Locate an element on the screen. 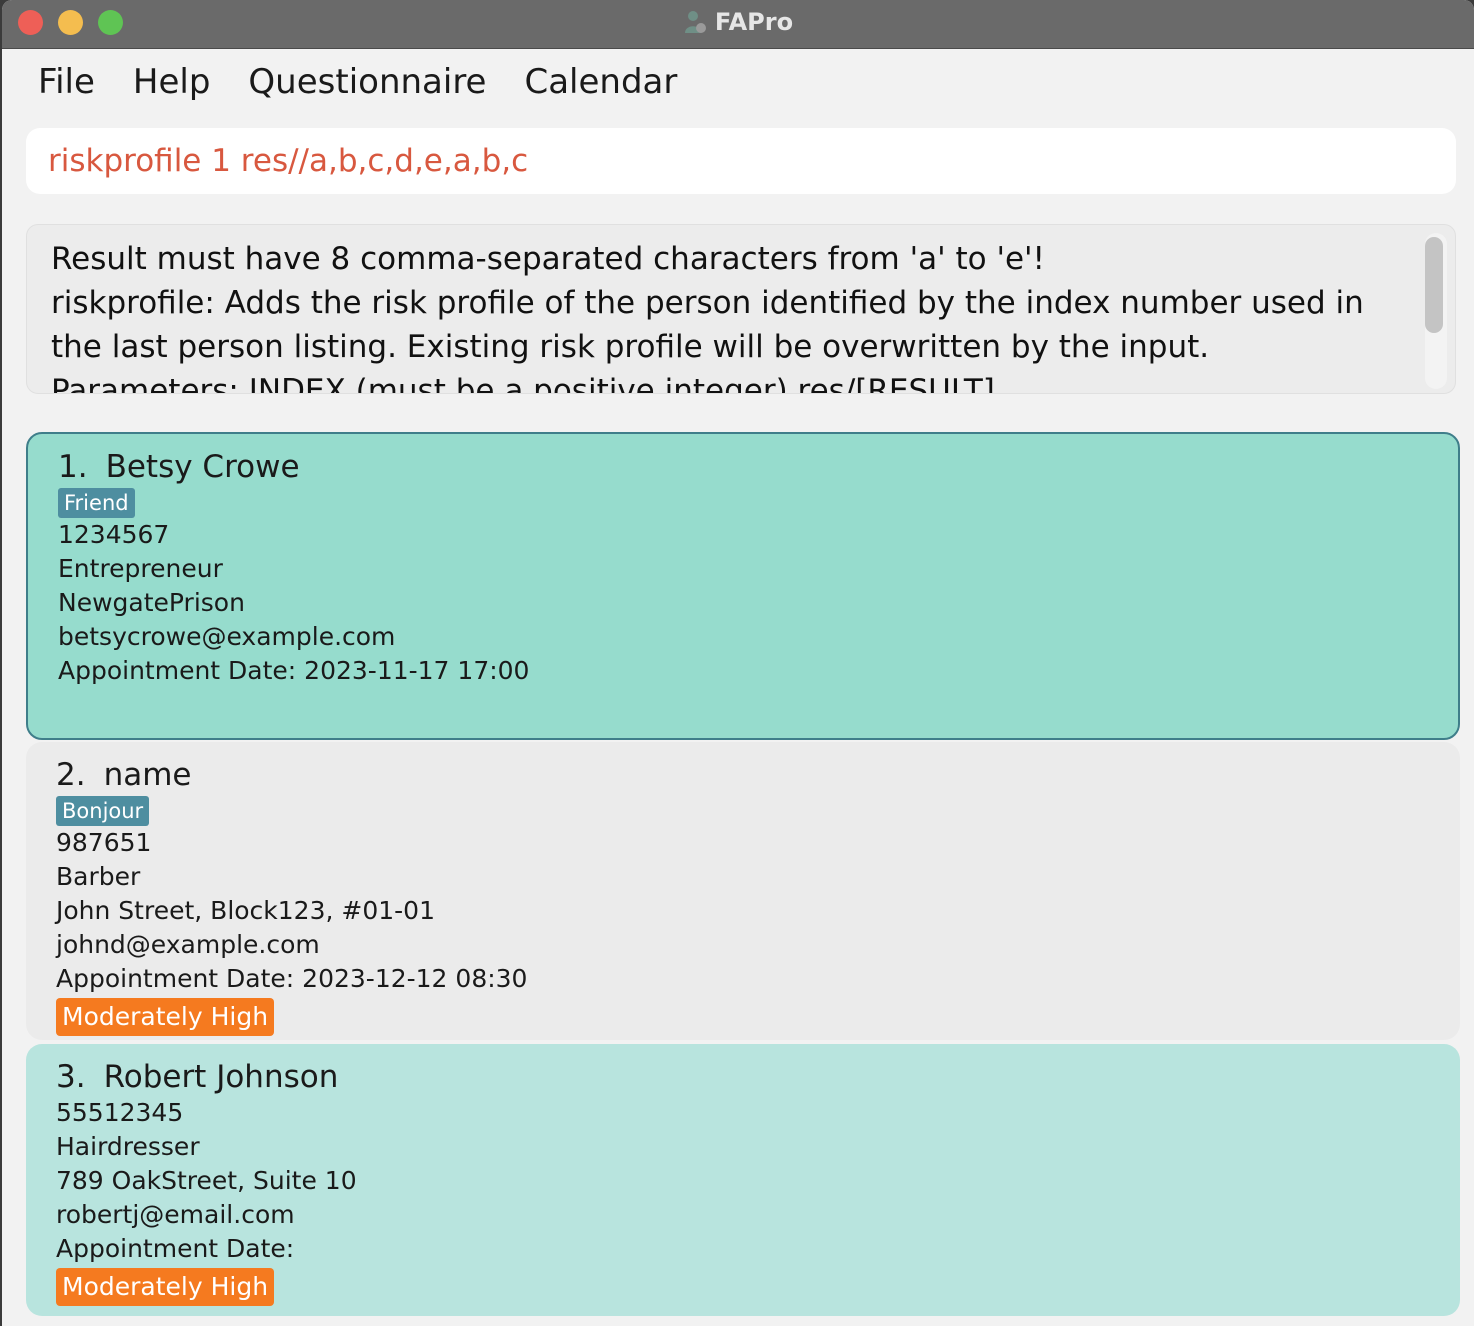  person-email: johnd@example.com is located at coordinates (188, 944).